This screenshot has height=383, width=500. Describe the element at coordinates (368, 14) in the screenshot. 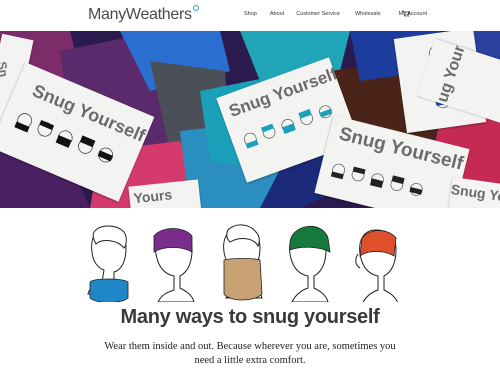

I see `nav-wholesale: Wholesale` at that location.